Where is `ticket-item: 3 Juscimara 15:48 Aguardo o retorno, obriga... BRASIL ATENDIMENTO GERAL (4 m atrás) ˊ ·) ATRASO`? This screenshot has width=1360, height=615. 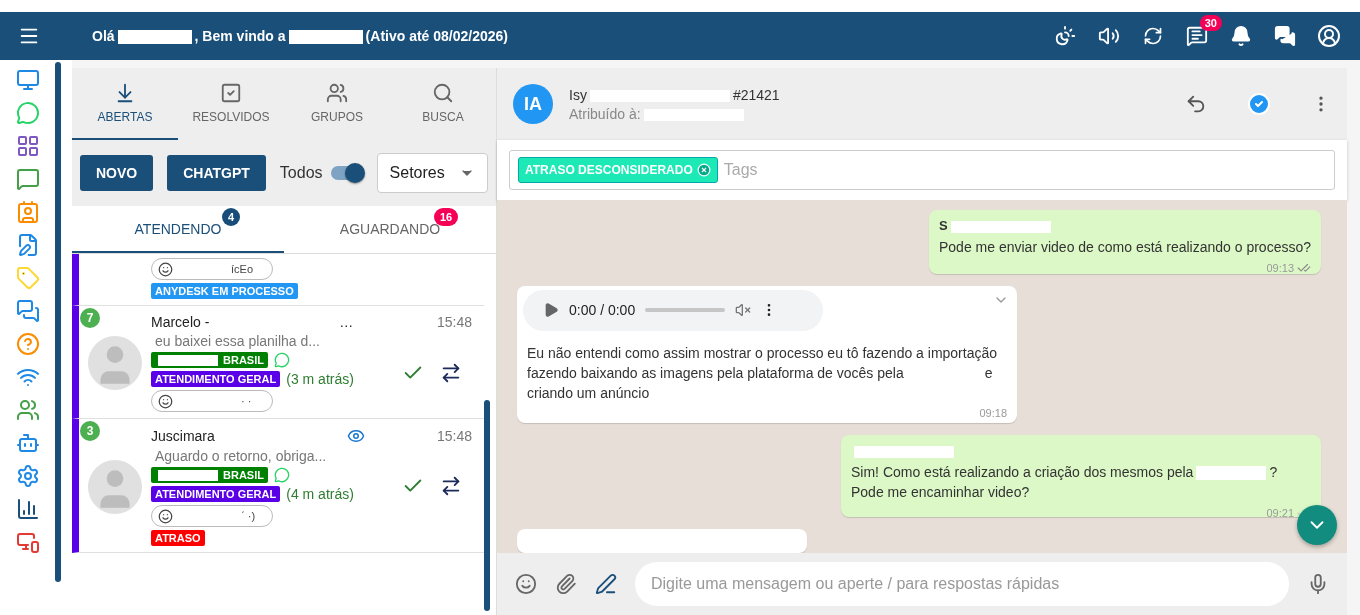 ticket-item: 3 Juscimara 15:48 Aguardo o retorno, obriga... BRASIL ATENDIMENTO GERAL (4 m atrás) ˊ ·) ATRASO is located at coordinates (278, 486).